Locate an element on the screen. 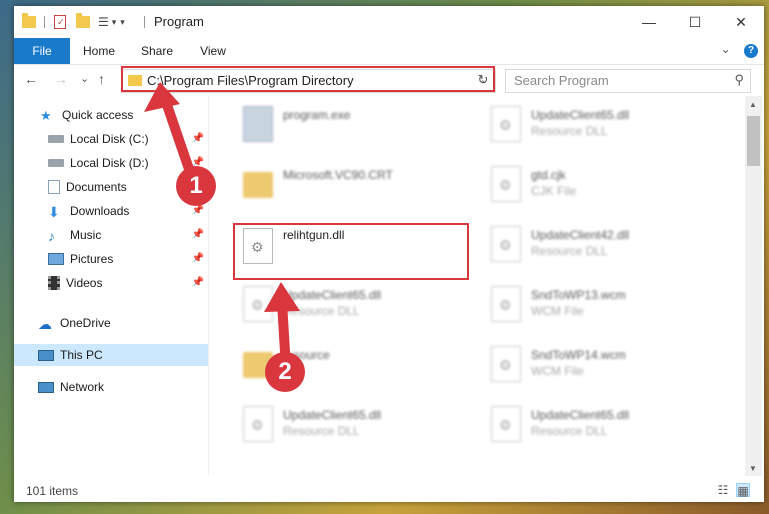  list-item: gtd.cjk CJK File is located at coordinates (592, 183).